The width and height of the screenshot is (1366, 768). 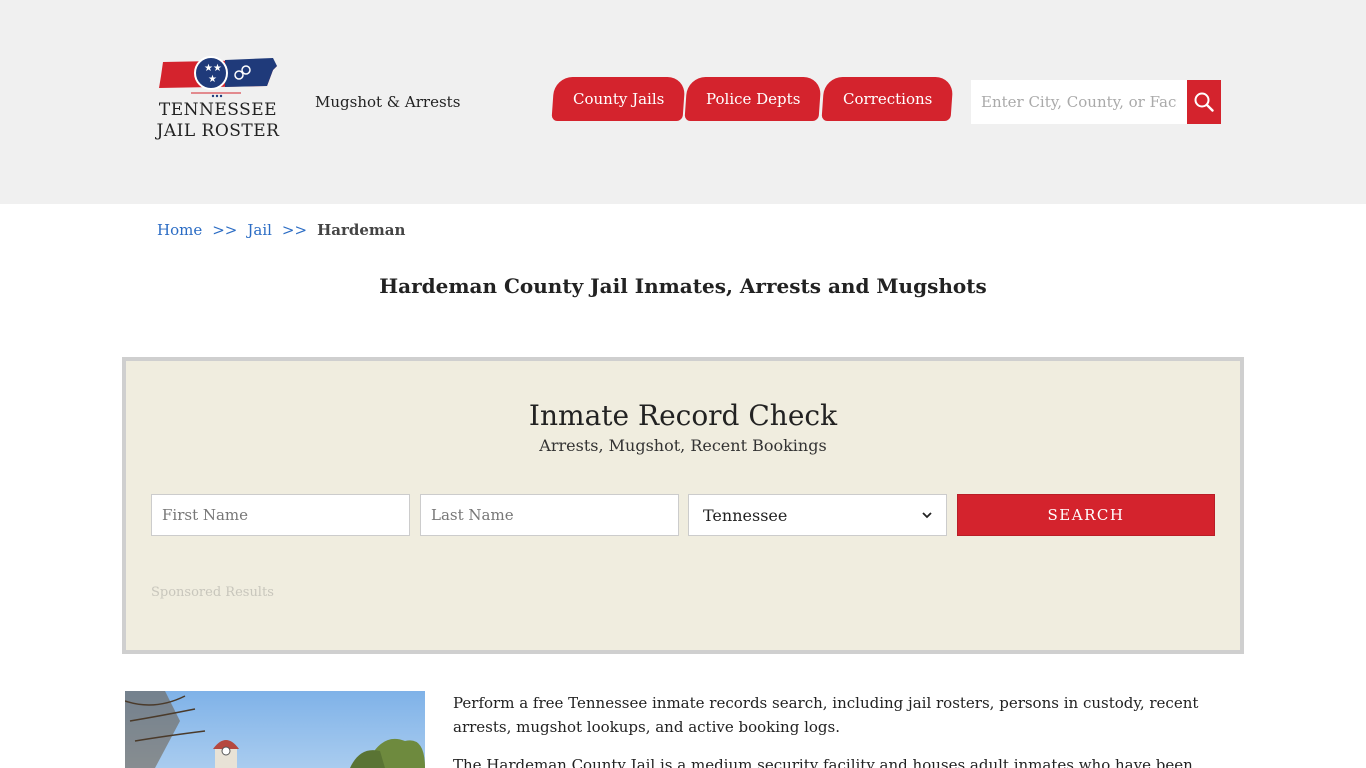 I want to click on logo-text: TENNESSEE JAIL ROSTER, so click(x=218, y=121).